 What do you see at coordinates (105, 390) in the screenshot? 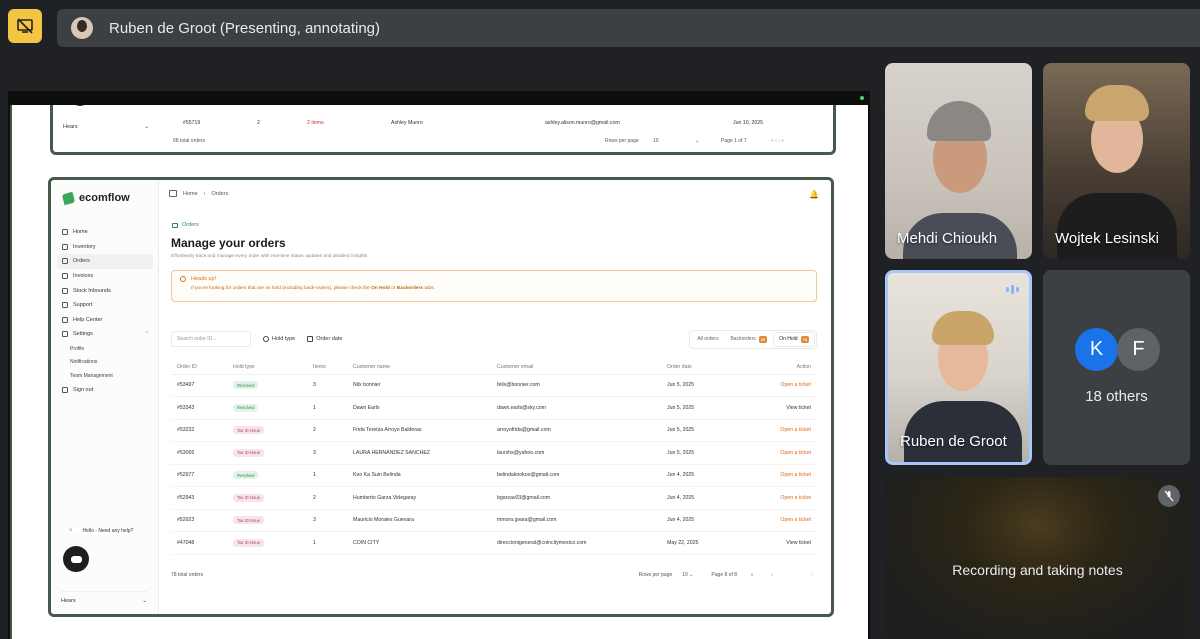
I see `sidebar-item-sign-out: Sign out` at bounding box center [105, 390].